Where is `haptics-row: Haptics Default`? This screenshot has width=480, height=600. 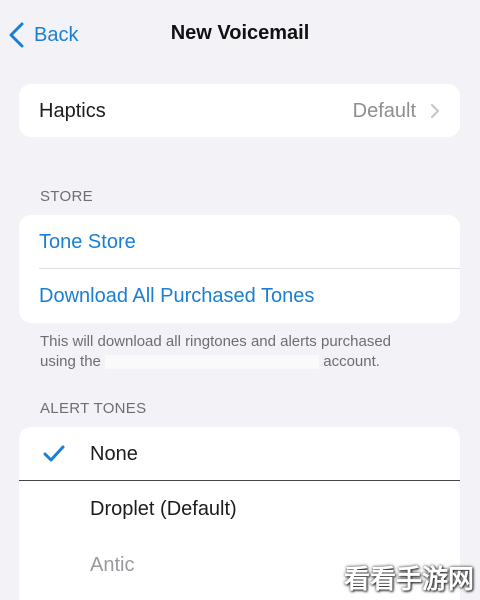 haptics-row: Haptics Default is located at coordinates (239, 110).